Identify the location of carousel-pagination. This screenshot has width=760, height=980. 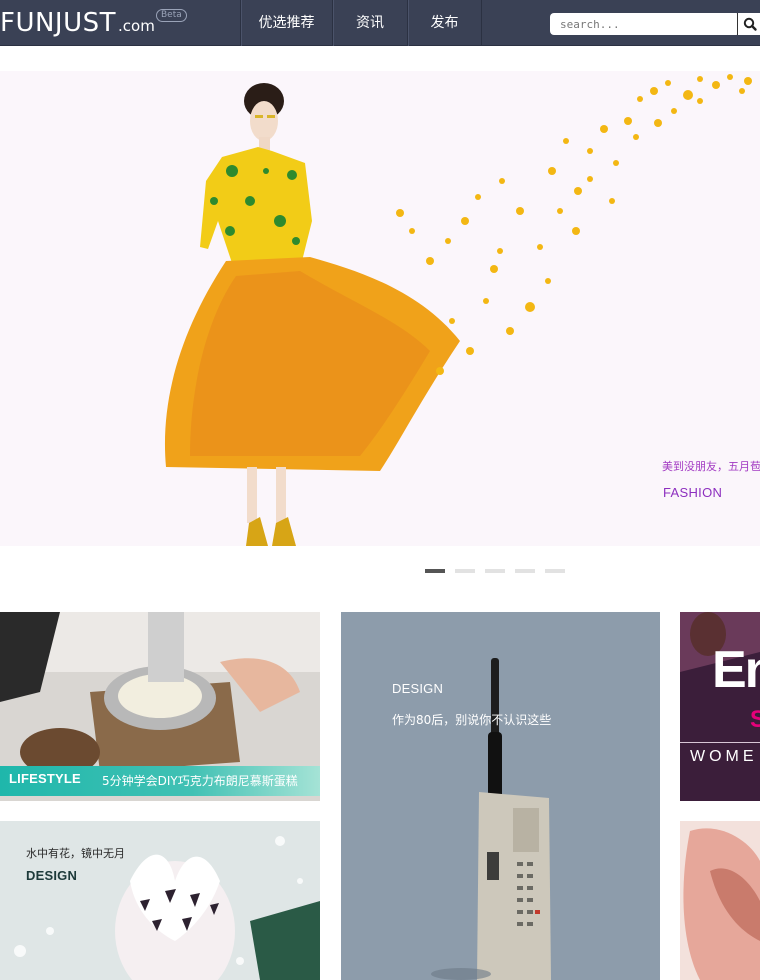
(495, 571).